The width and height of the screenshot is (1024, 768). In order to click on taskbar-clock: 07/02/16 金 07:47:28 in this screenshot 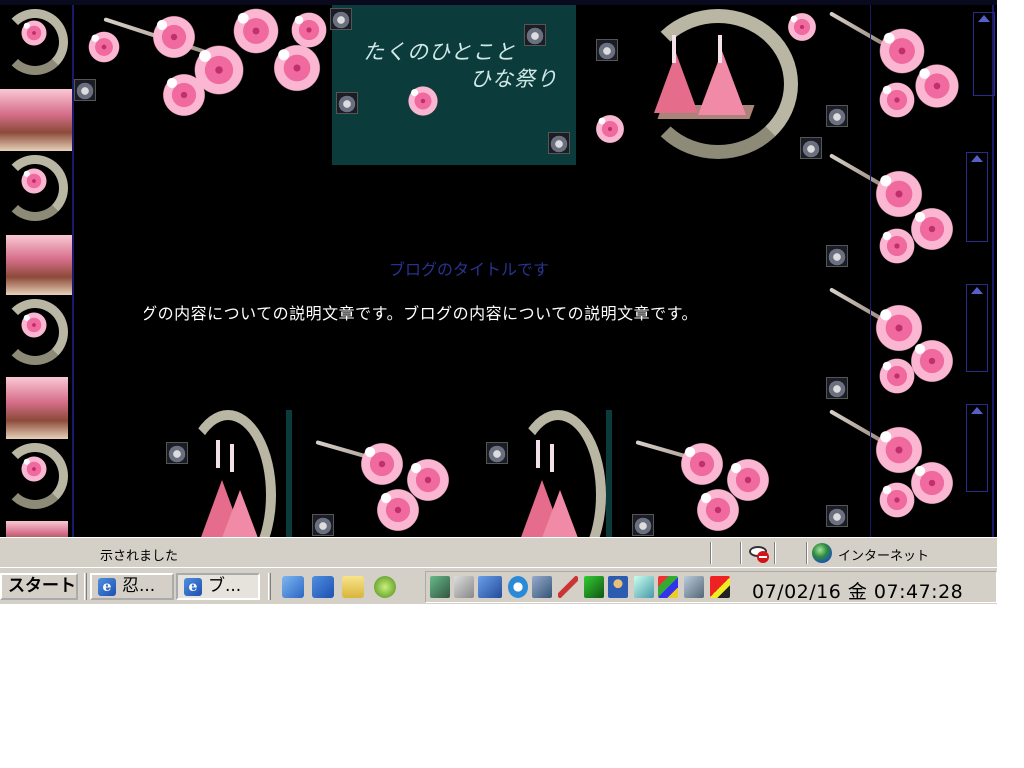, I will do `click(857, 590)`.